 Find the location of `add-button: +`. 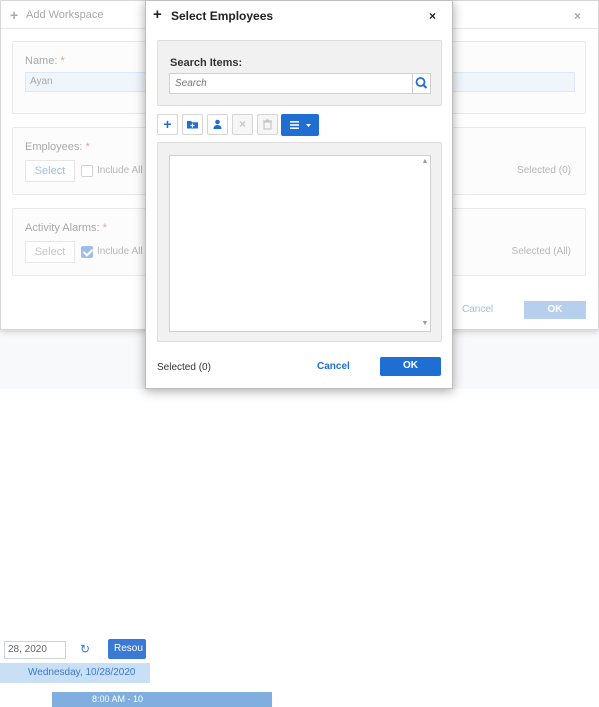

add-button: + is located at coordinates (167, 124).